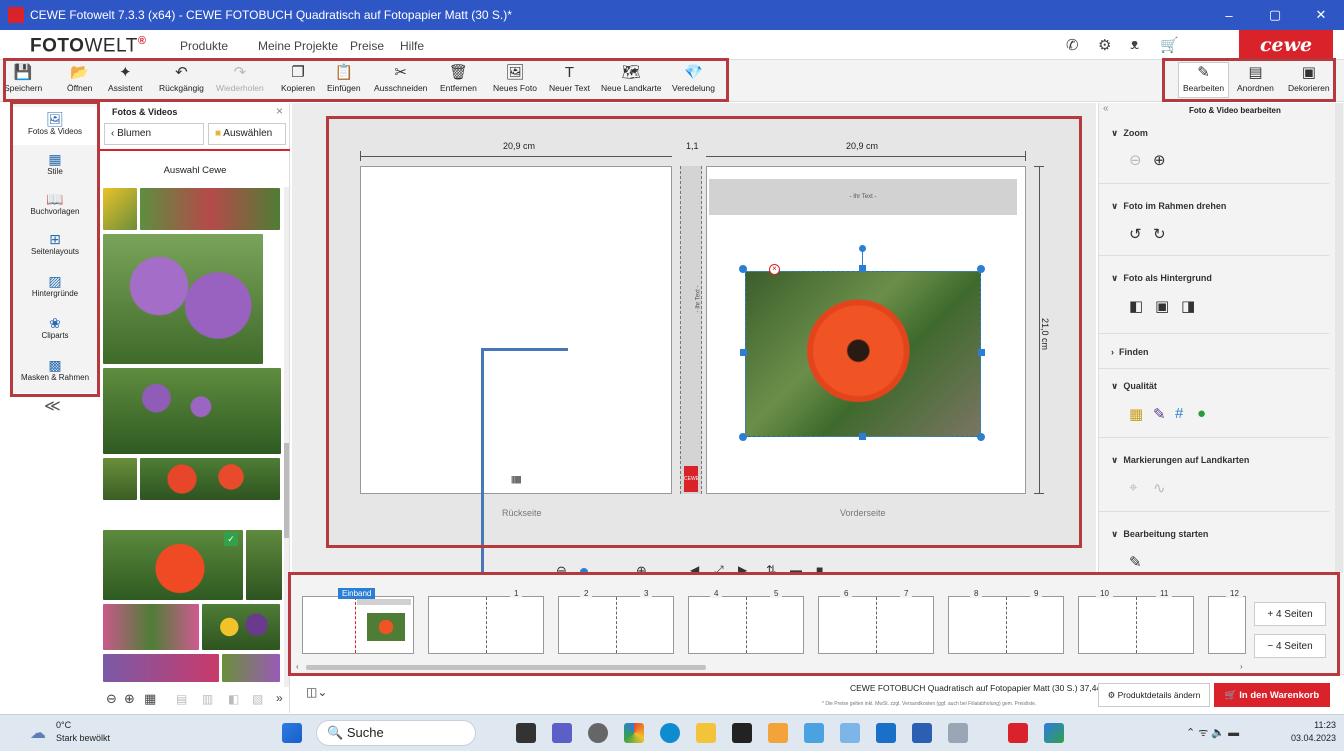 The image size is (1344, 751). I want to click on view-option-icon: ▤, so click(181, 699).